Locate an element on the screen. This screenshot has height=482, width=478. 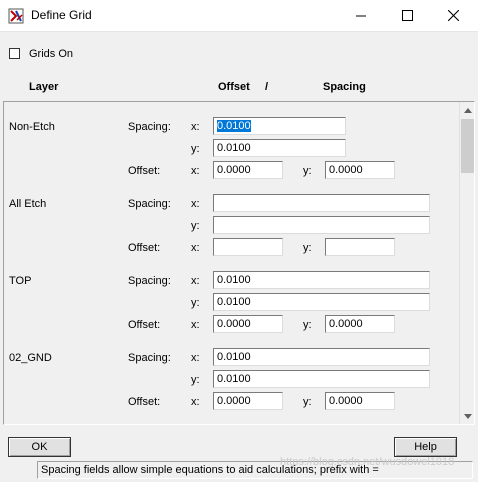
spacing-header: Spacing is located at coordinates (344, 87).